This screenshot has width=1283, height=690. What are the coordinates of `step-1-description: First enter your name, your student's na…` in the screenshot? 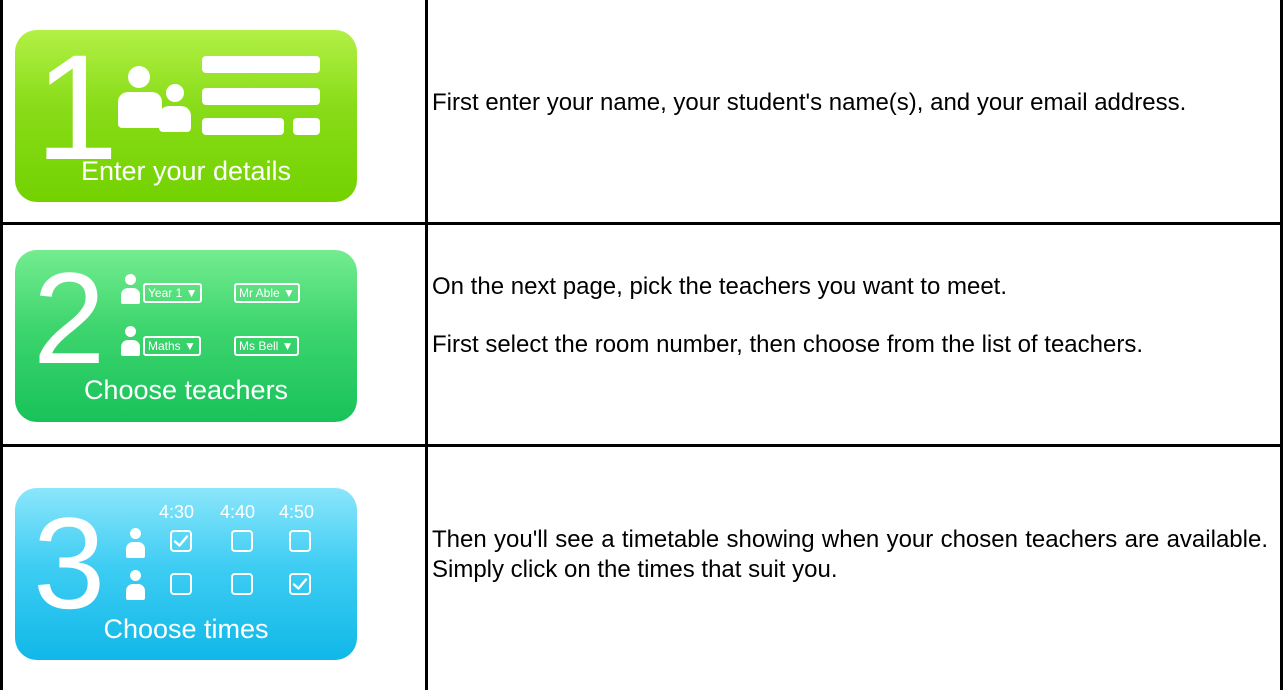 It's located at (809, 102).